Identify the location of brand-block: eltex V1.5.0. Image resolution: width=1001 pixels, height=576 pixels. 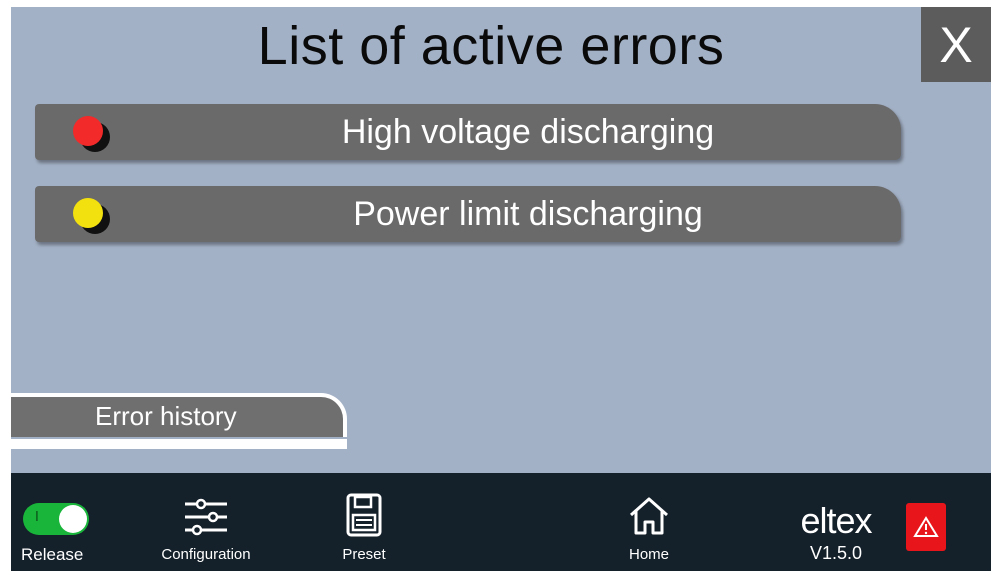
(836, 533).